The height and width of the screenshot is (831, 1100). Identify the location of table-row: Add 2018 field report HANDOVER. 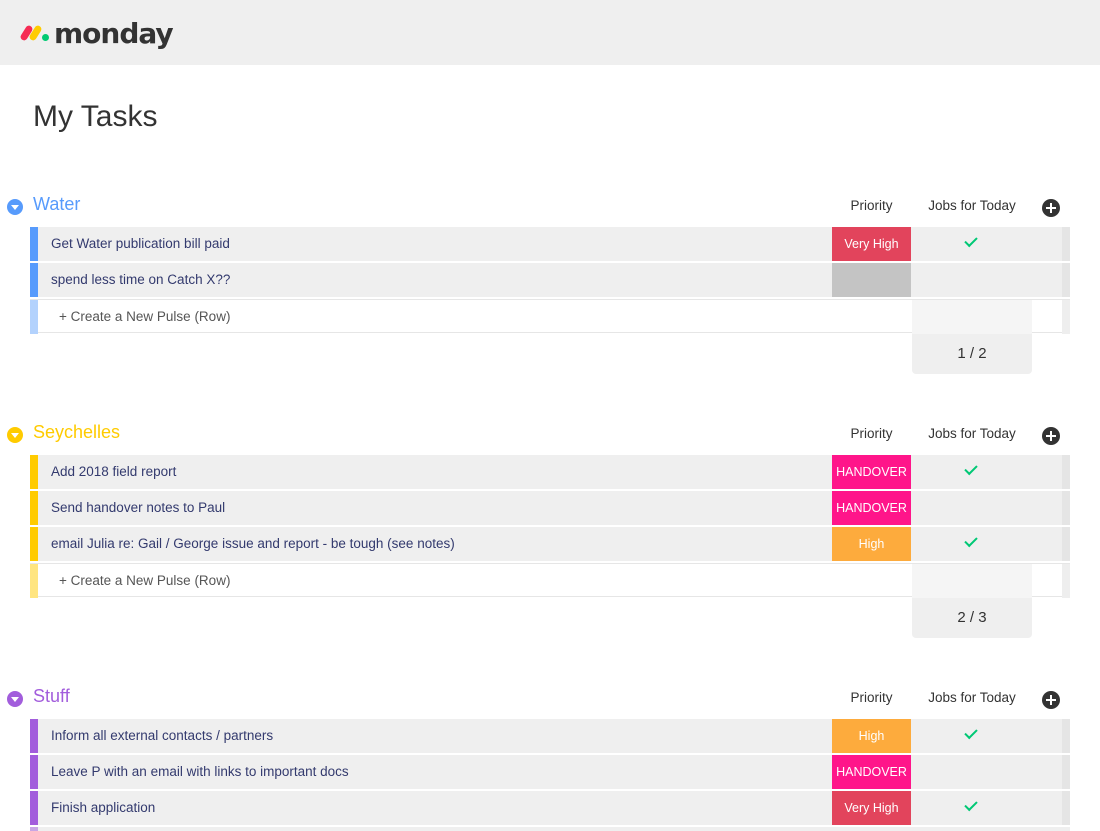
(550, 472).